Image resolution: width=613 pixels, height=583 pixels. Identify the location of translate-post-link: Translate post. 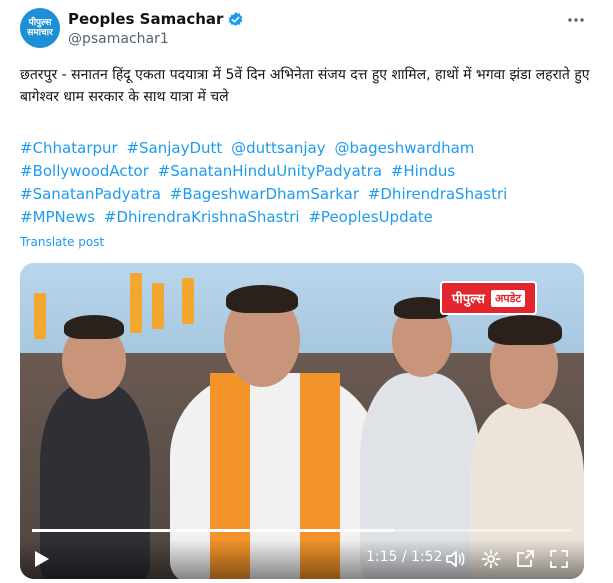
(62, 242).